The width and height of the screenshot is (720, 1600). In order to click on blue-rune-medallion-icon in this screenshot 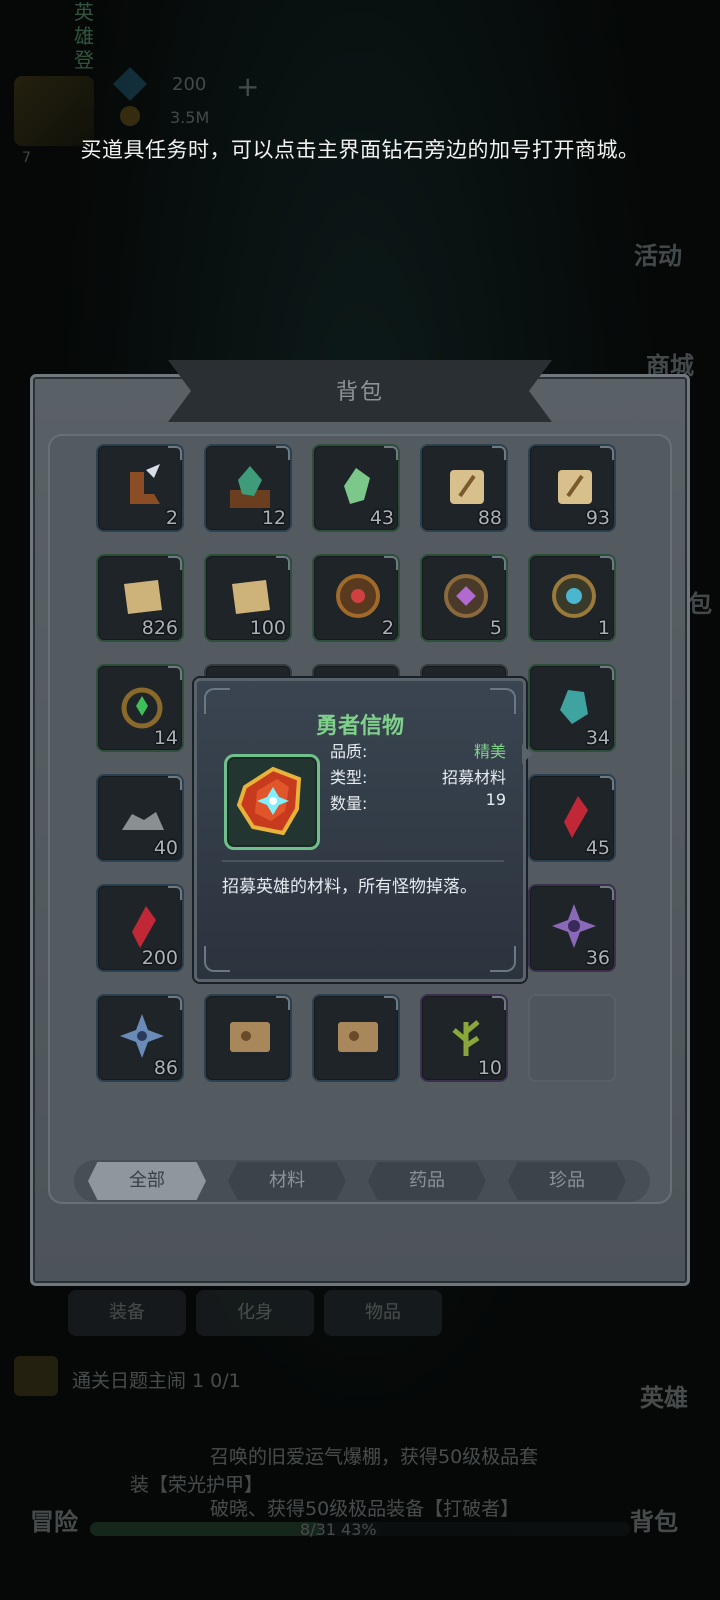, I will do `click(574, 596)`.